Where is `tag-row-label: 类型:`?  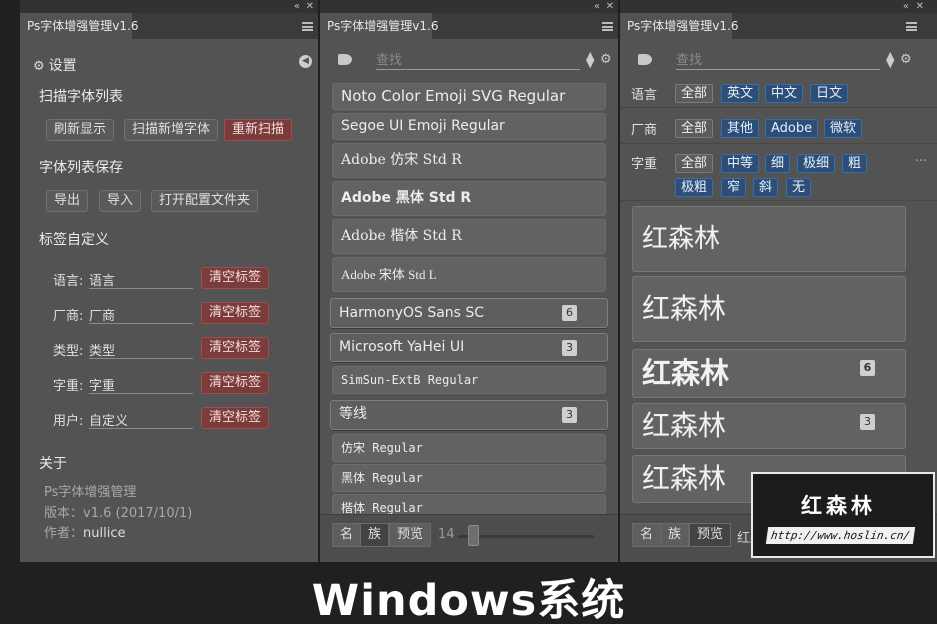 tag-row-label: 类型: is located at coordinates (68, 351).